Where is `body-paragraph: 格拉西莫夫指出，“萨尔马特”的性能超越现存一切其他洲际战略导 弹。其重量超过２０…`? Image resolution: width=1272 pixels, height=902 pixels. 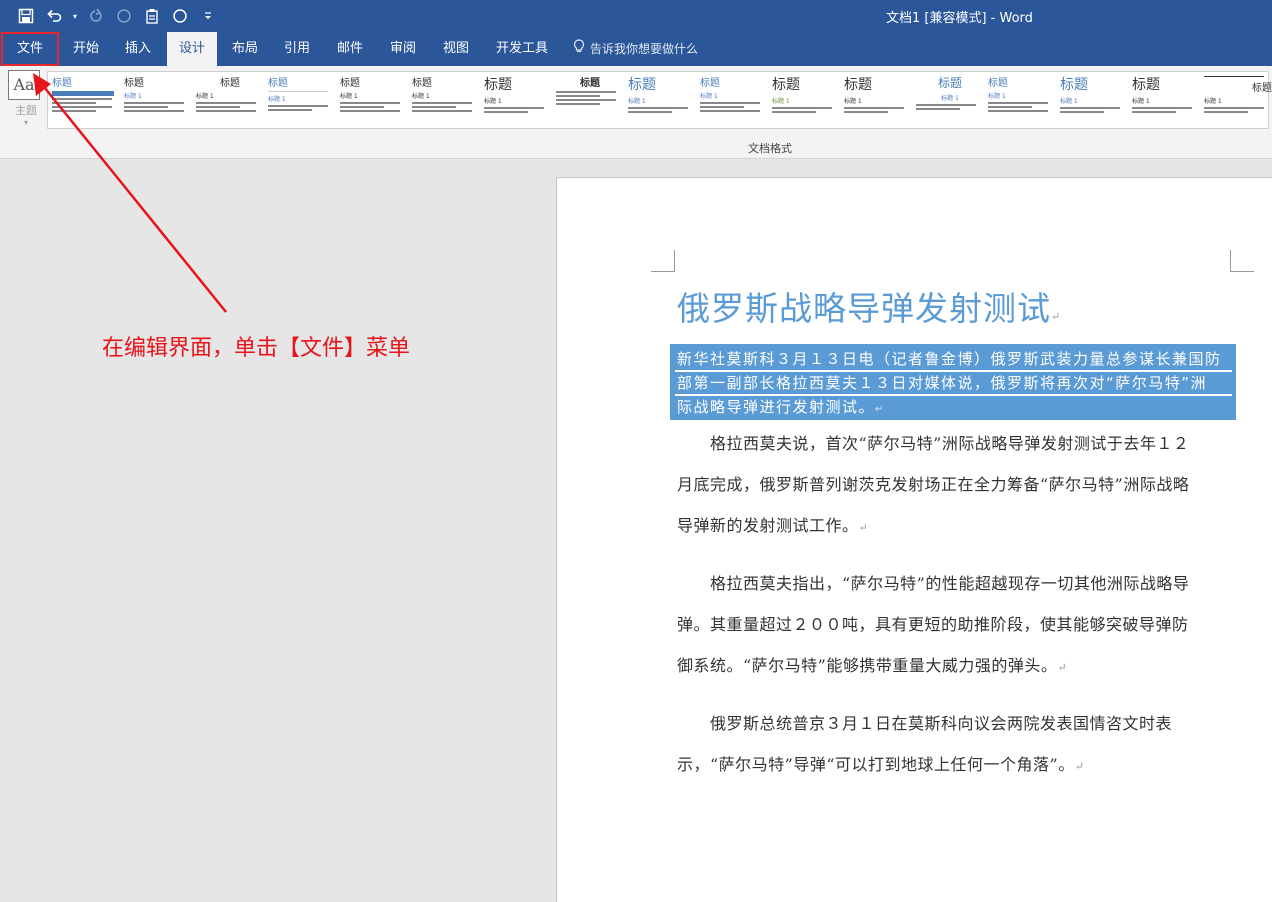 body-paragraph: 格拉西莫夫指出，“萨尔马特”的性能超越现存一切其他洲际战略导 弹。其重量超过２０… is located at coordinates (957, 625).